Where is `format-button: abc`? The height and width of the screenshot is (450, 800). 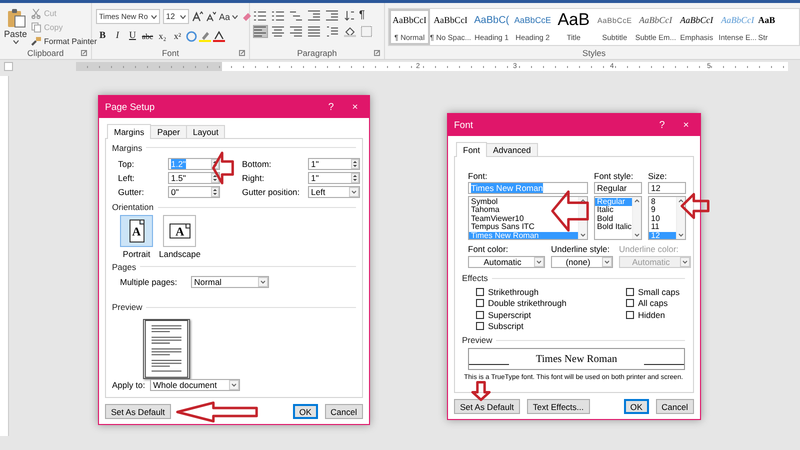 format-button: abc is located at coordinates (147, 36).